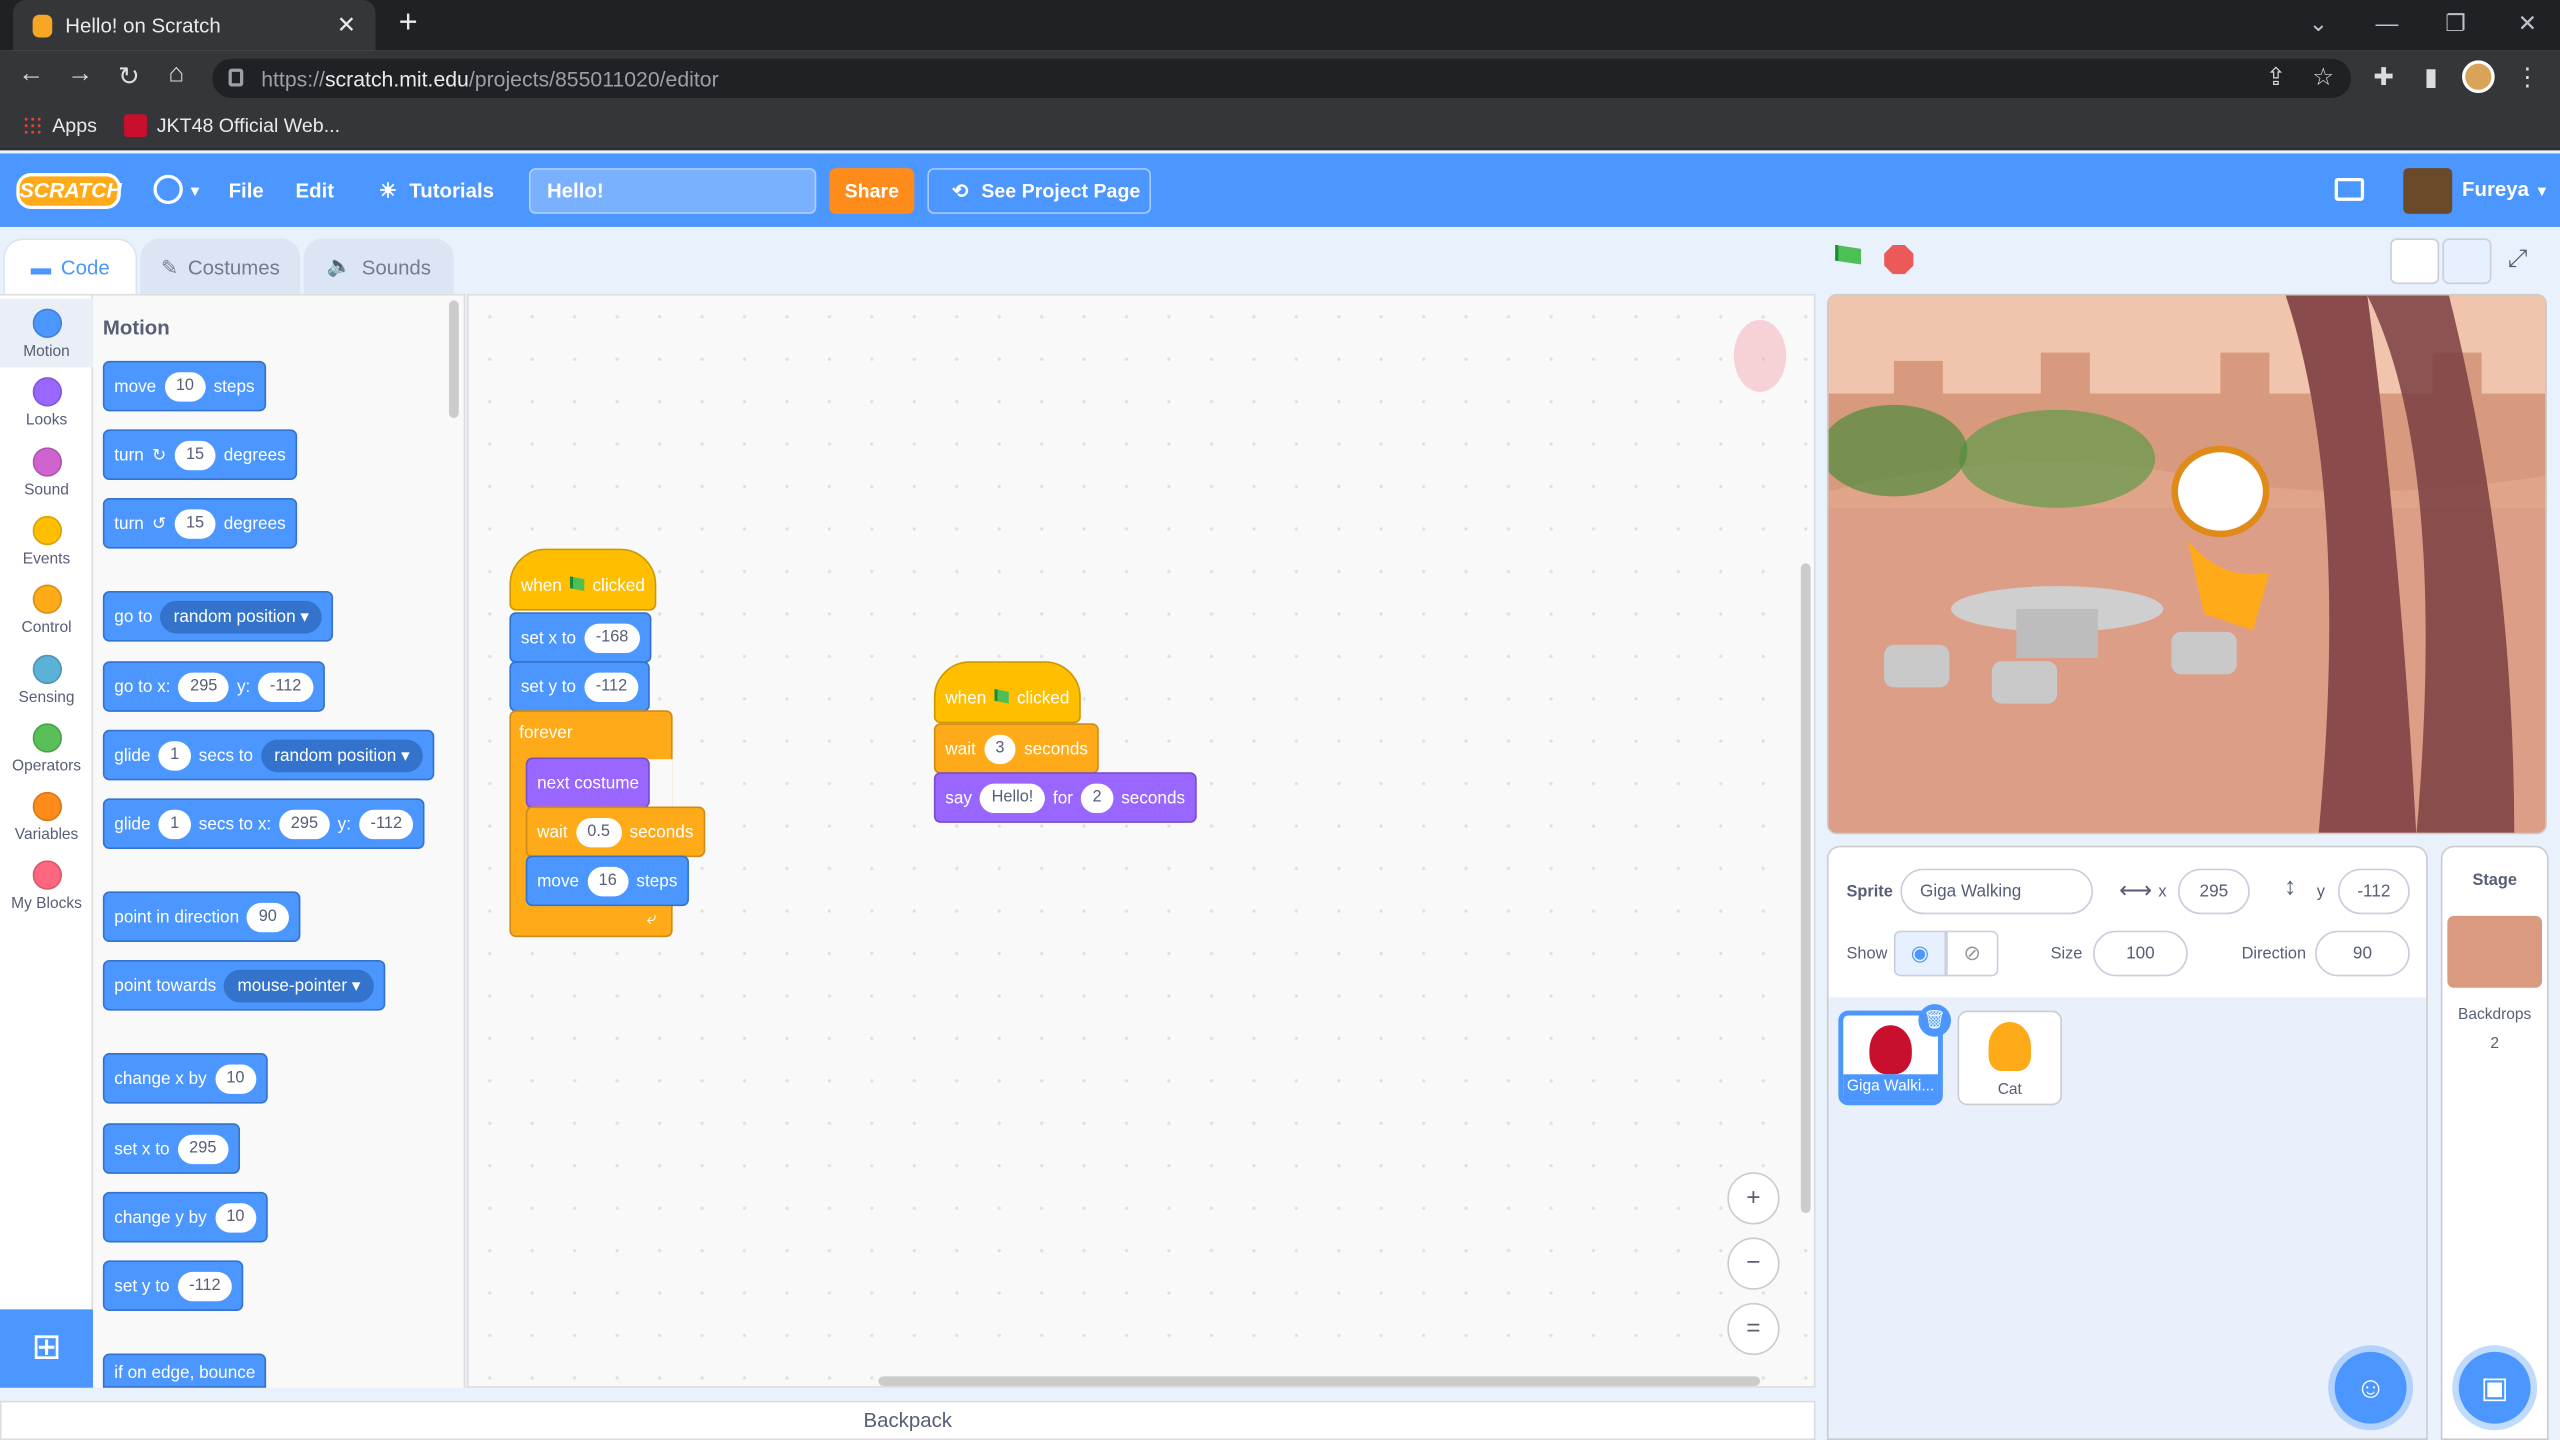 The width and height of the screenshot is (2560, 1440). Describe the element at coordinates (2527, 24) in the screenshot. I see `window-close-icon: ✕` at that location.